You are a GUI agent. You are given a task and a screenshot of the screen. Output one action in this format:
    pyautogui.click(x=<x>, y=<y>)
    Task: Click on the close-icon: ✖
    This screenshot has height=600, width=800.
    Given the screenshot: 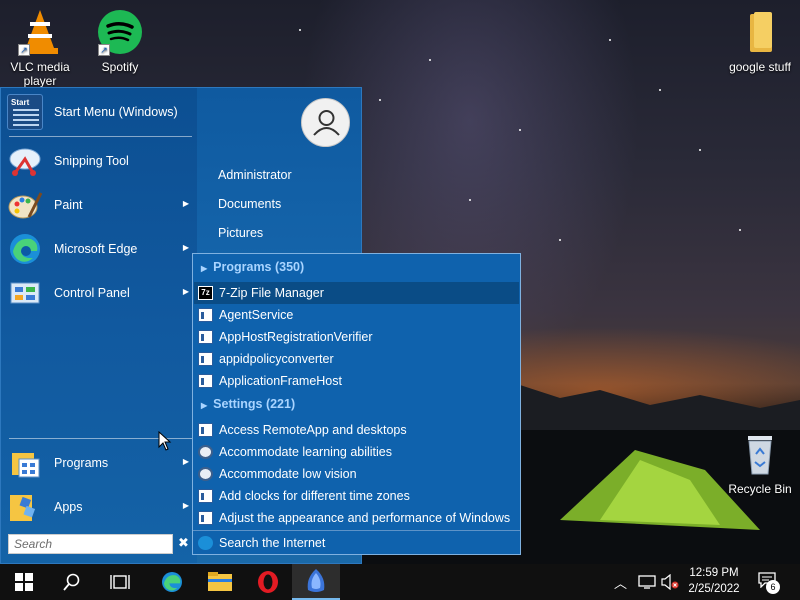 What is the action you would take?
    pyautogui.click(x=183, y=543)
    